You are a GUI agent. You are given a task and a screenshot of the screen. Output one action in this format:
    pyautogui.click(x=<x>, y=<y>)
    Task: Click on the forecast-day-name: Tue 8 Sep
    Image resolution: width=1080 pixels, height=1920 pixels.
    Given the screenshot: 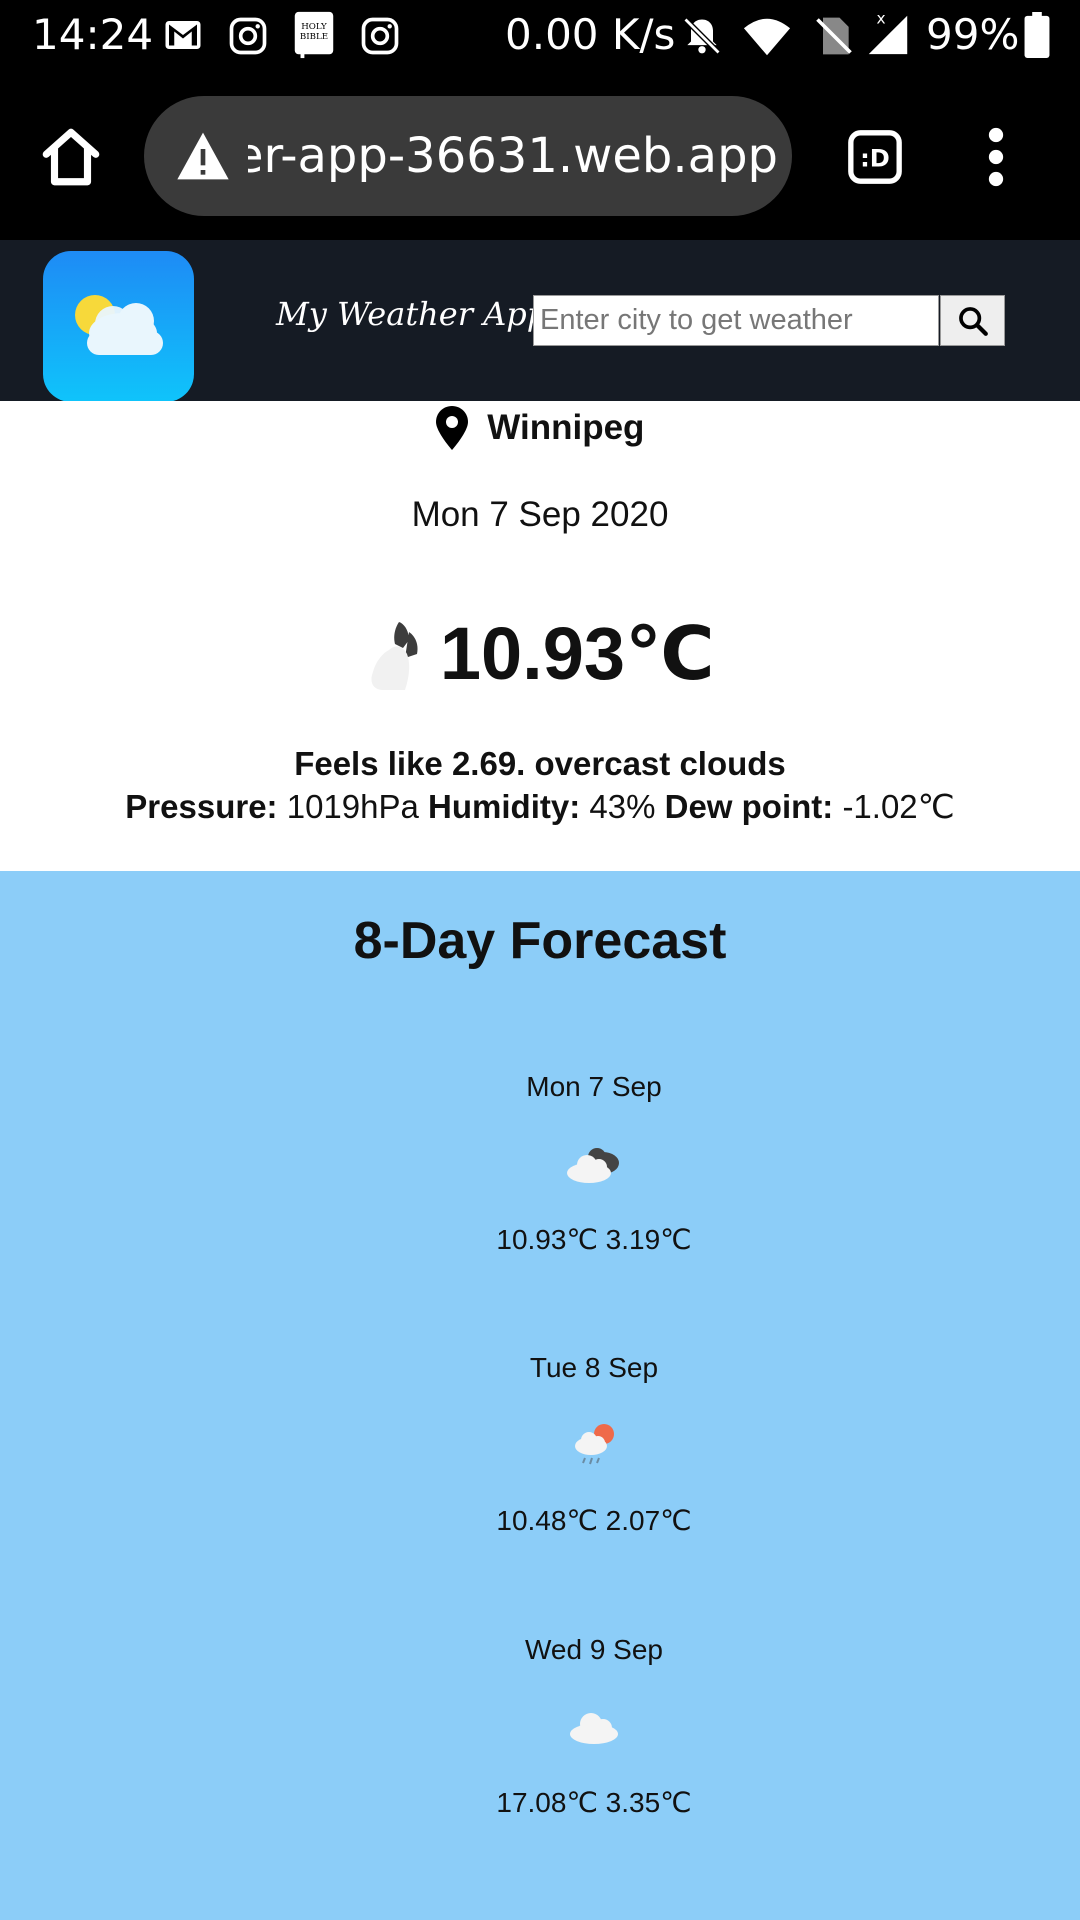 What is the action you would take?
    pyautogui.click(x=594, y=1367)
    